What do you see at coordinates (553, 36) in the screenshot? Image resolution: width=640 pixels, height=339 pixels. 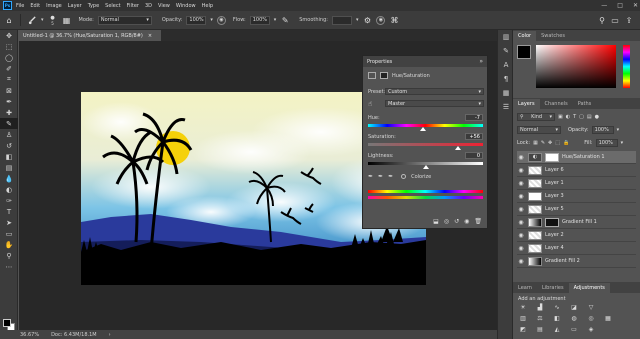 I see `tab-swatches: Swatches` at bounding box center [553, 36].